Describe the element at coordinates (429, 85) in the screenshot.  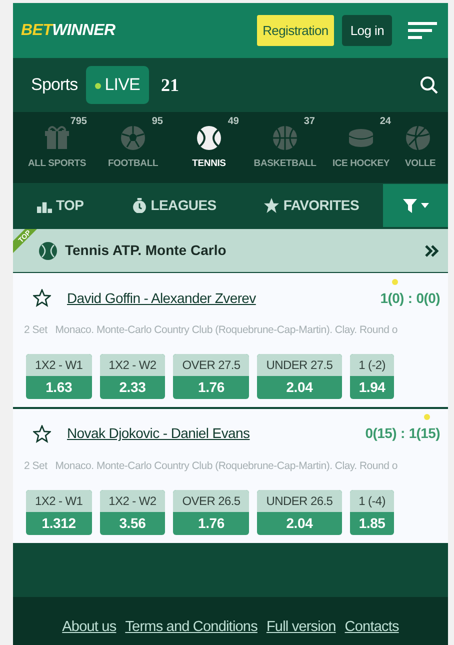
I see `search-icon` at that location.